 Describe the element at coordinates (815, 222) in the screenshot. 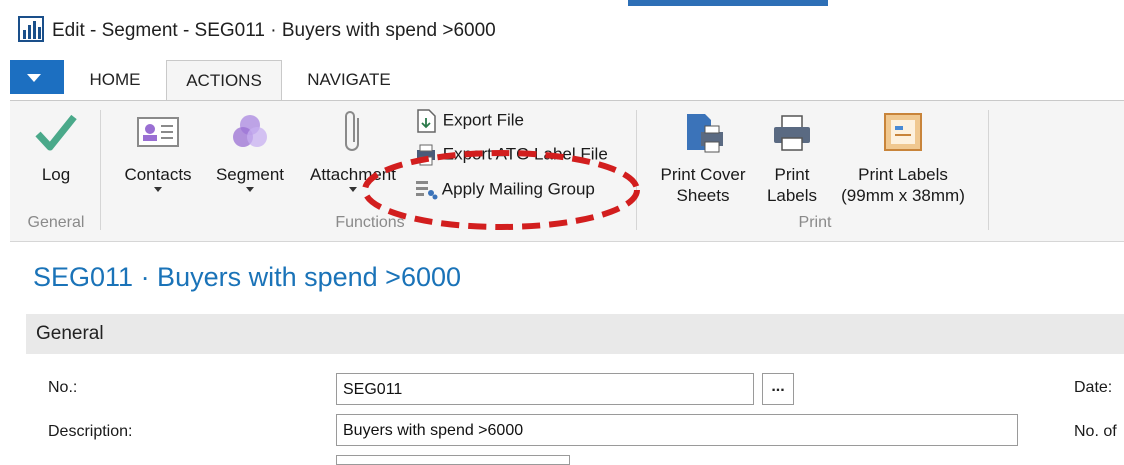

I see `group-label-print: Print` at that location.